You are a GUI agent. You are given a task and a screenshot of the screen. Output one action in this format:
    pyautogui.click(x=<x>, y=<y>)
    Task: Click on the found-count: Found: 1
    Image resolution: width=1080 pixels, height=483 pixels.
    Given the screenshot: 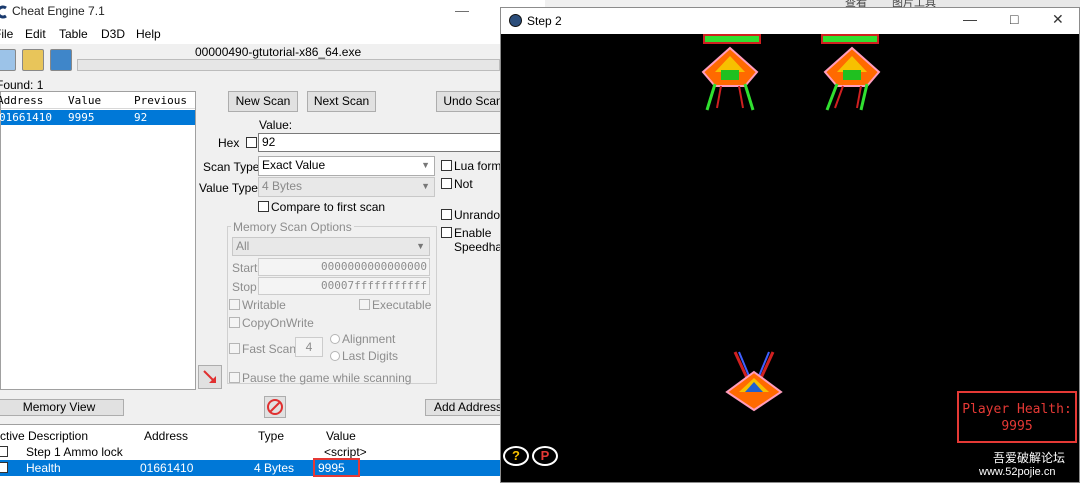 What is the action you would take?
    pyautogui.click(x=22, y=85)
    